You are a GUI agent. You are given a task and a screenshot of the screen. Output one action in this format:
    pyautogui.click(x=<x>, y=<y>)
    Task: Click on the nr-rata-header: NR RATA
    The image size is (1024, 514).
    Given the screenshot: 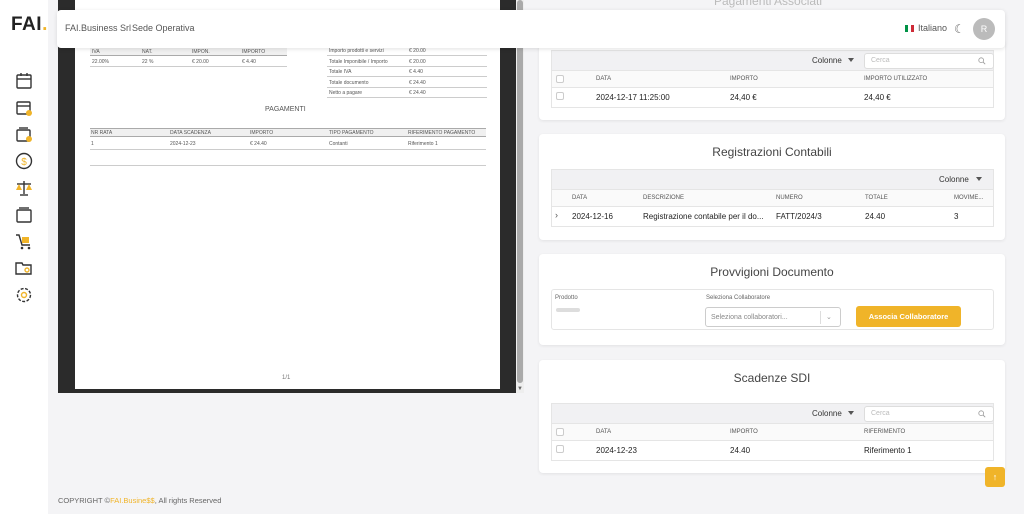 What is the action you would take?
    pyautogui.click(x=102, y=133)
    